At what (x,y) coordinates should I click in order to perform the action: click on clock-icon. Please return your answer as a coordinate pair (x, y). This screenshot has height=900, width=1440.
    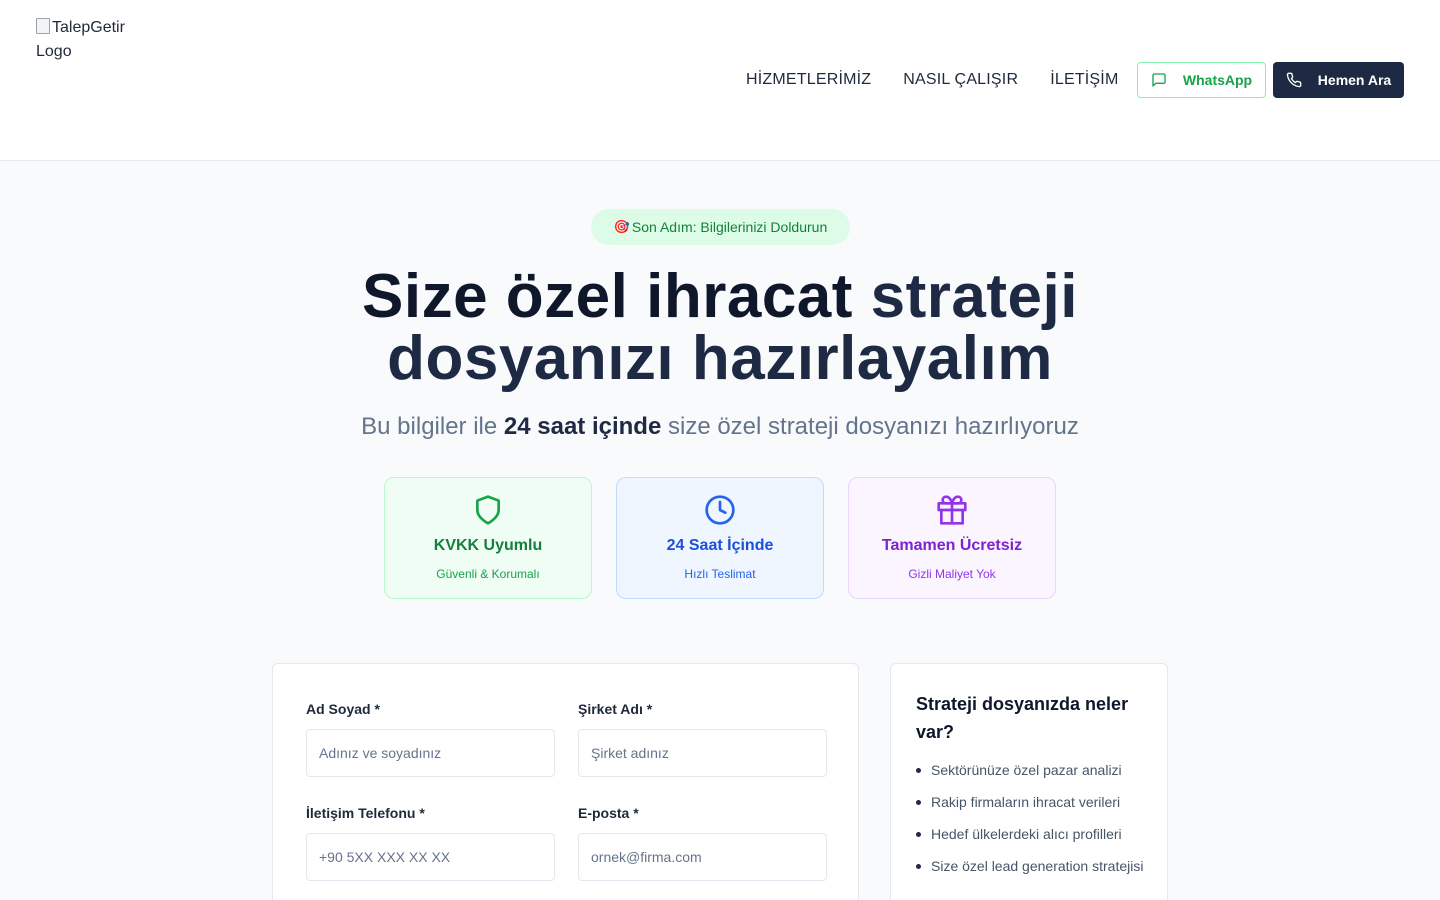
    Looking at the image, I should click on (720, 510).